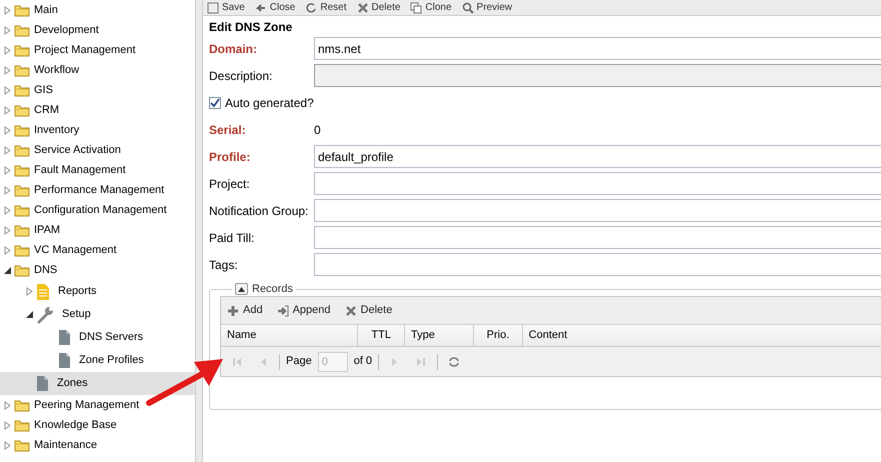 This screenshot has width=881, height=462. Describe the element at coordinates (199, 231) in the screenshot. I see `splitter` at that location.